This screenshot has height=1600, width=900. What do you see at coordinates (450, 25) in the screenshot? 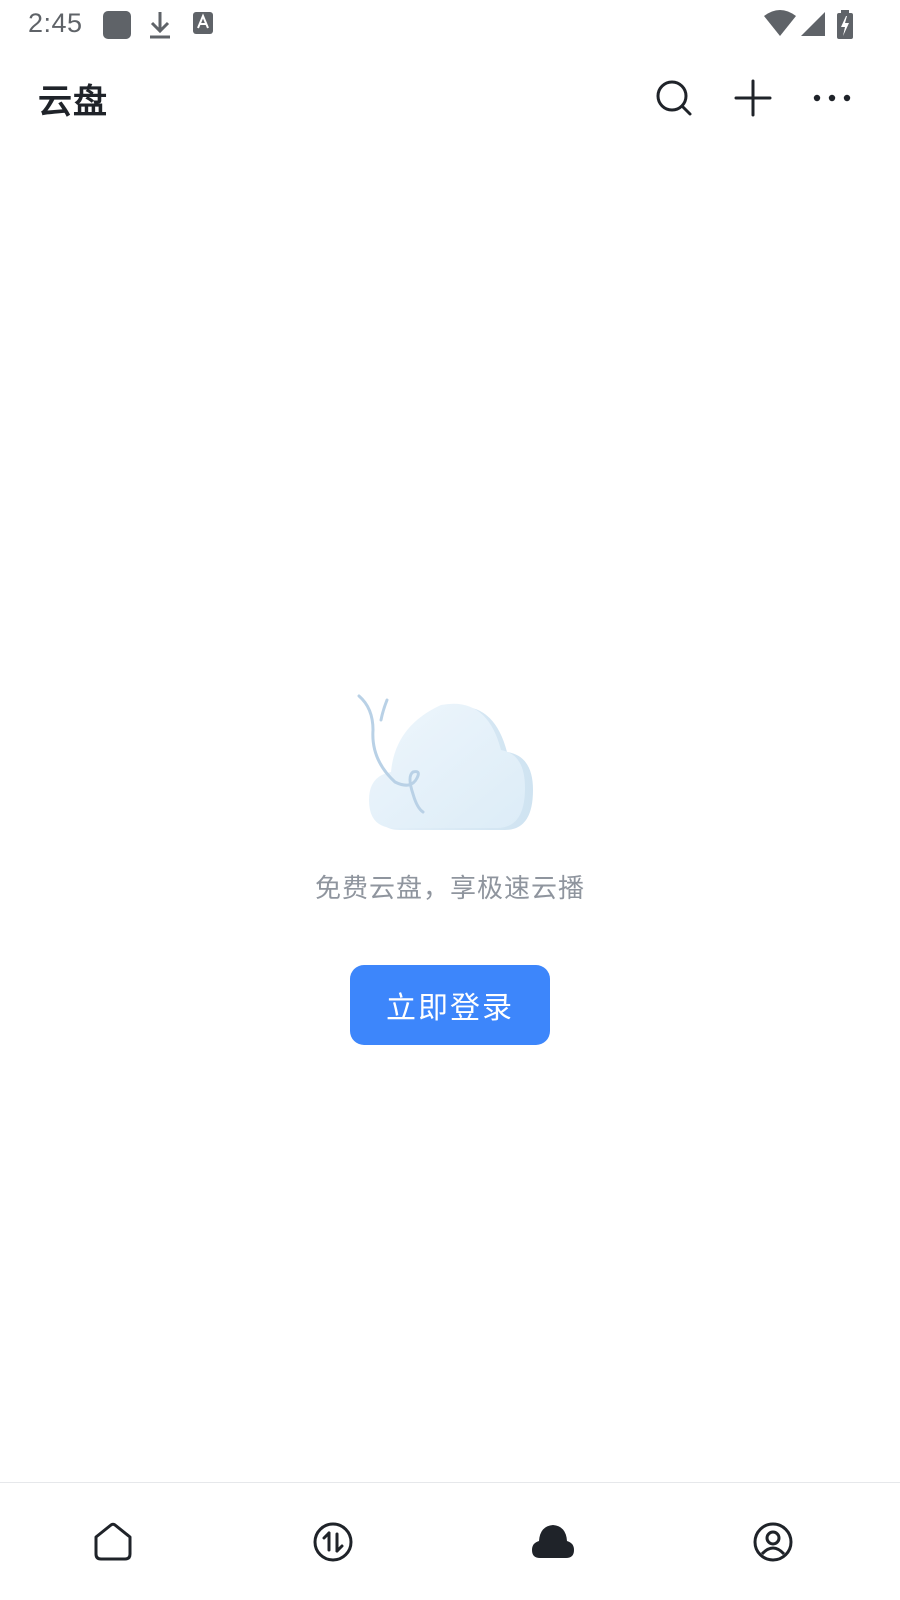
I see `status-bar: 2:45` at bounding box center [450, 25].